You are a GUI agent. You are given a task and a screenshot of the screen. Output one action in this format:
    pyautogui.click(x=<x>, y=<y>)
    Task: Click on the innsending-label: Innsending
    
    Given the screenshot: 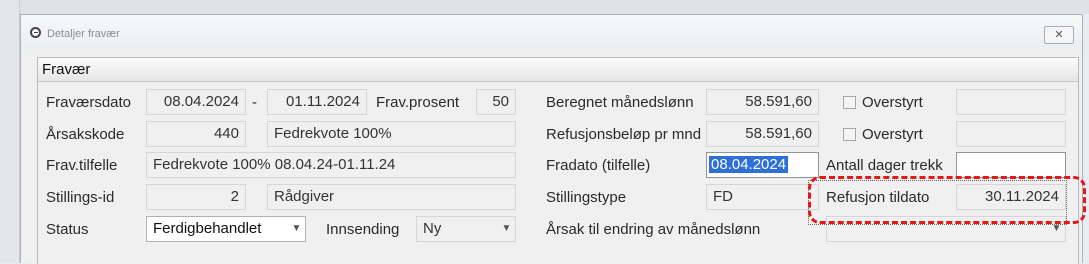 What is the action you would take?
    pyautogui.click(x=363, y=229)
    